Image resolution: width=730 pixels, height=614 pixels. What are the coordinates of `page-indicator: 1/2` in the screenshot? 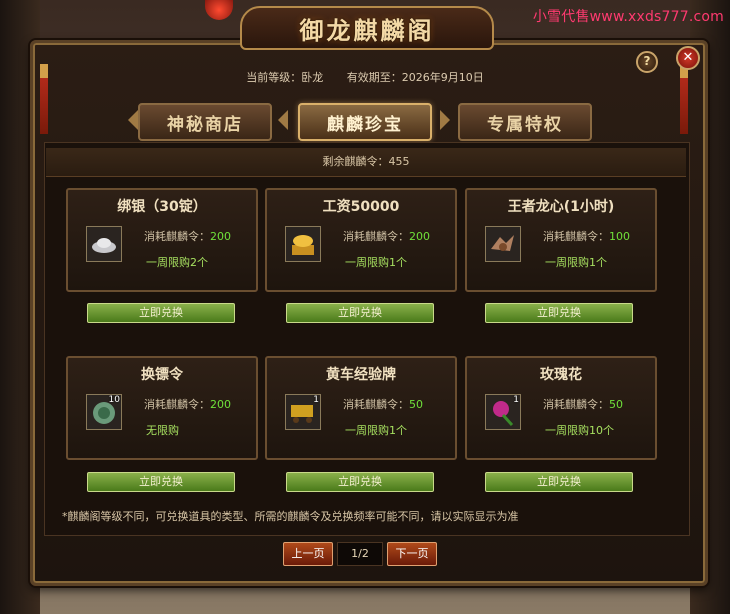 It's located at (360, 554).